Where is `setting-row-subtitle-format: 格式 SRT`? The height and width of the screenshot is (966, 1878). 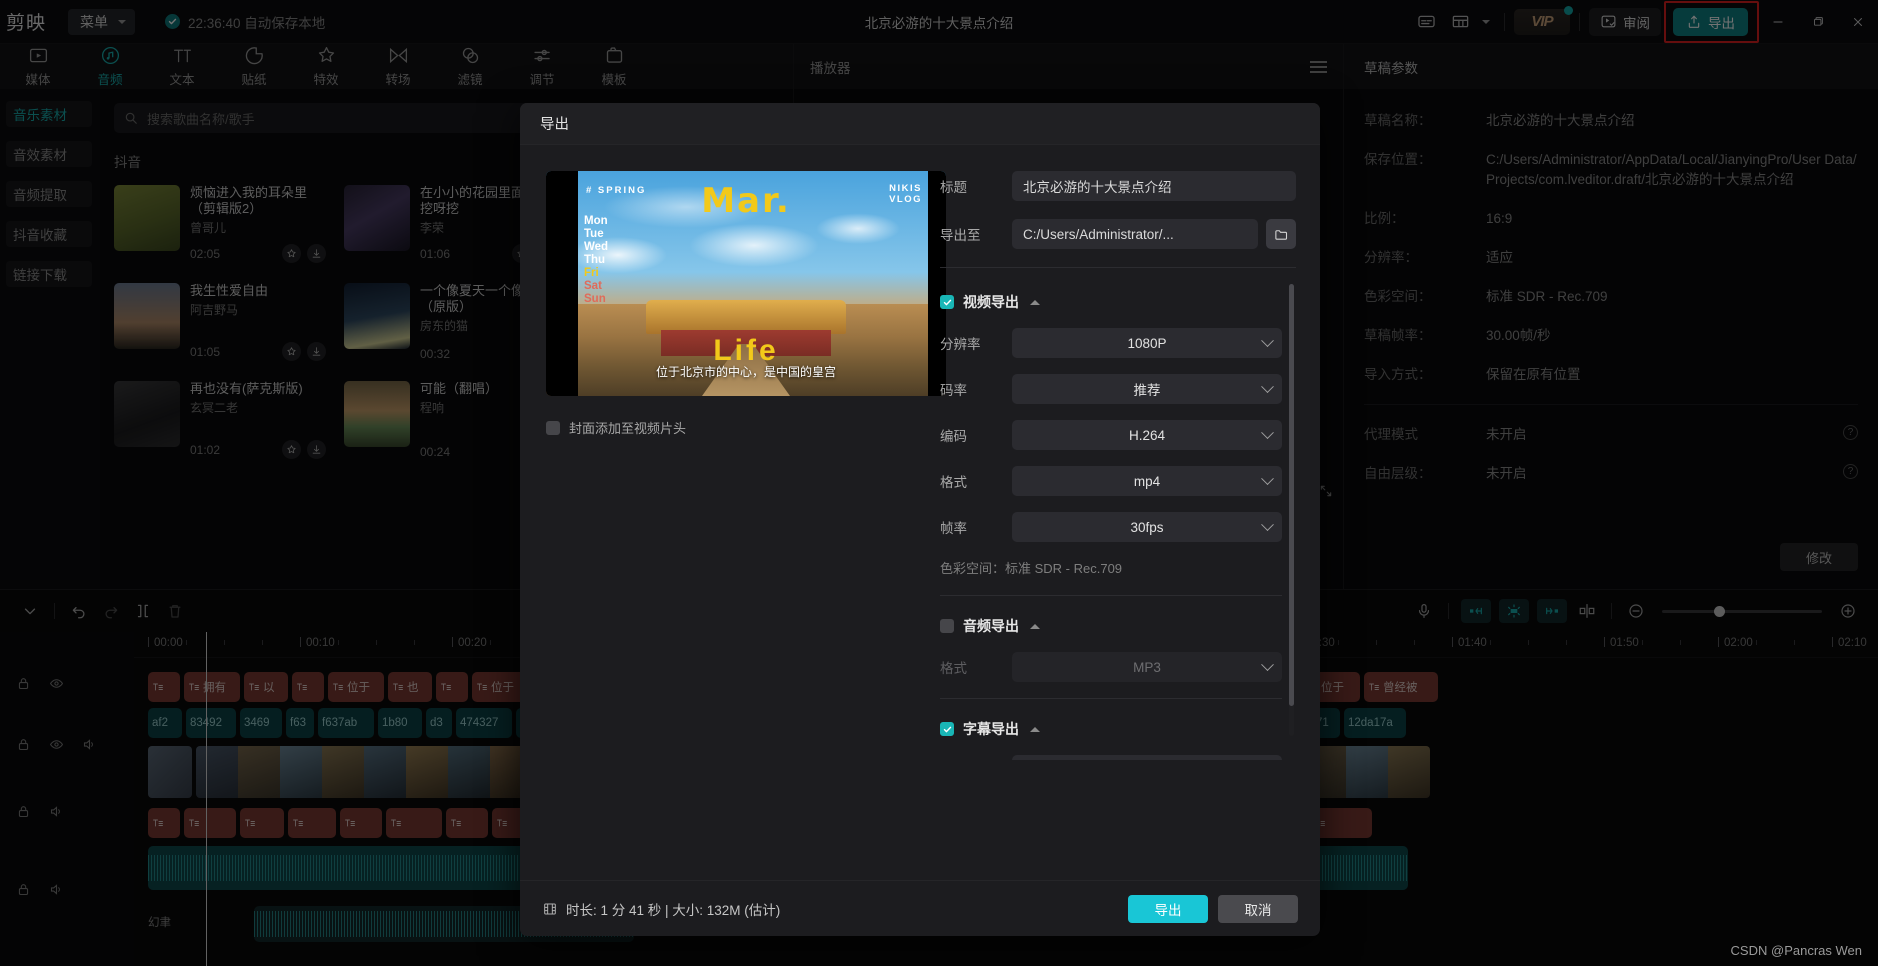 setting-row-subtitle-format: 格式 SRT is located at coordinates (1111, 757).